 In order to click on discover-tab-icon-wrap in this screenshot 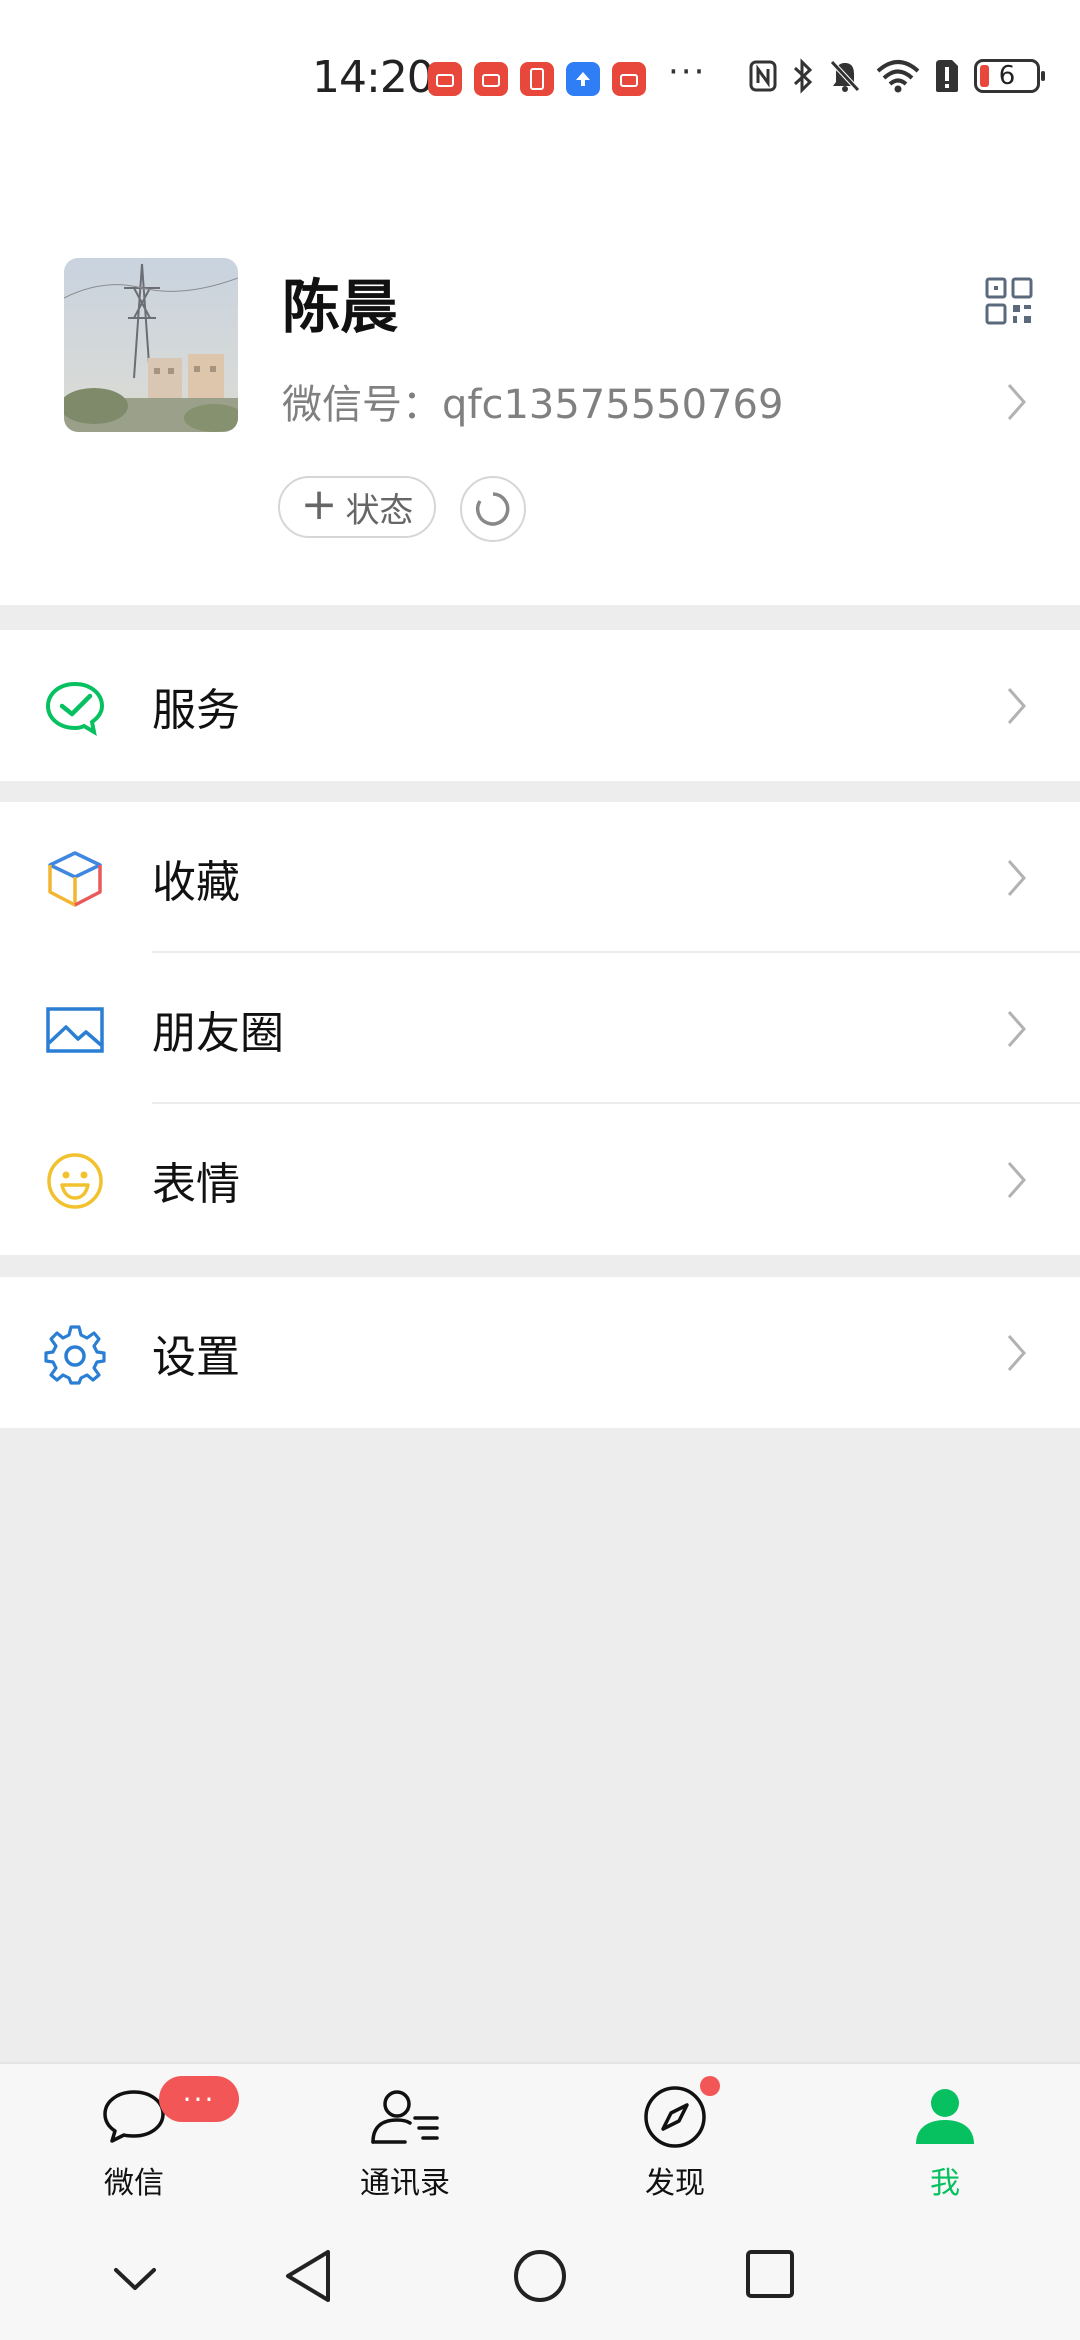, I will do `click(681, 2114)`.